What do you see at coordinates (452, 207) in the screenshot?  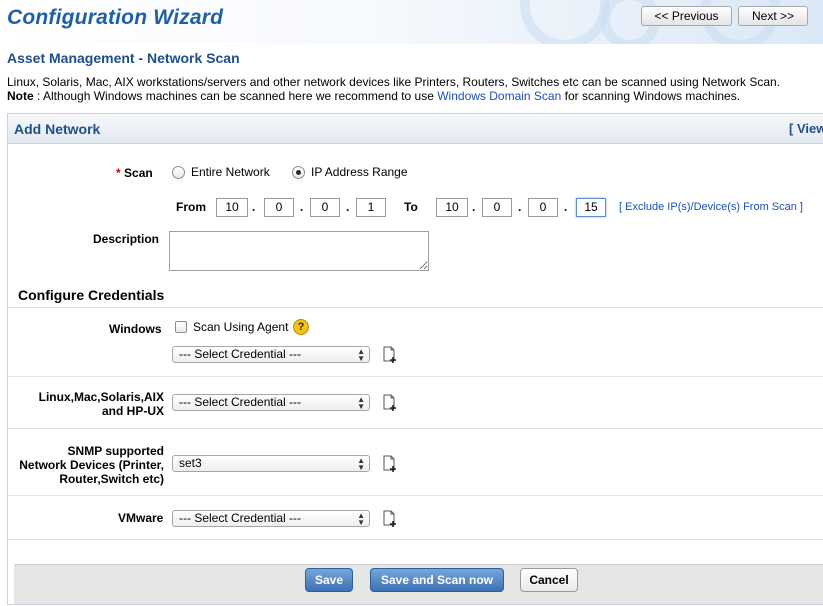 I see `to-ip-octet-1: 10` at bounding box center [452, 207].